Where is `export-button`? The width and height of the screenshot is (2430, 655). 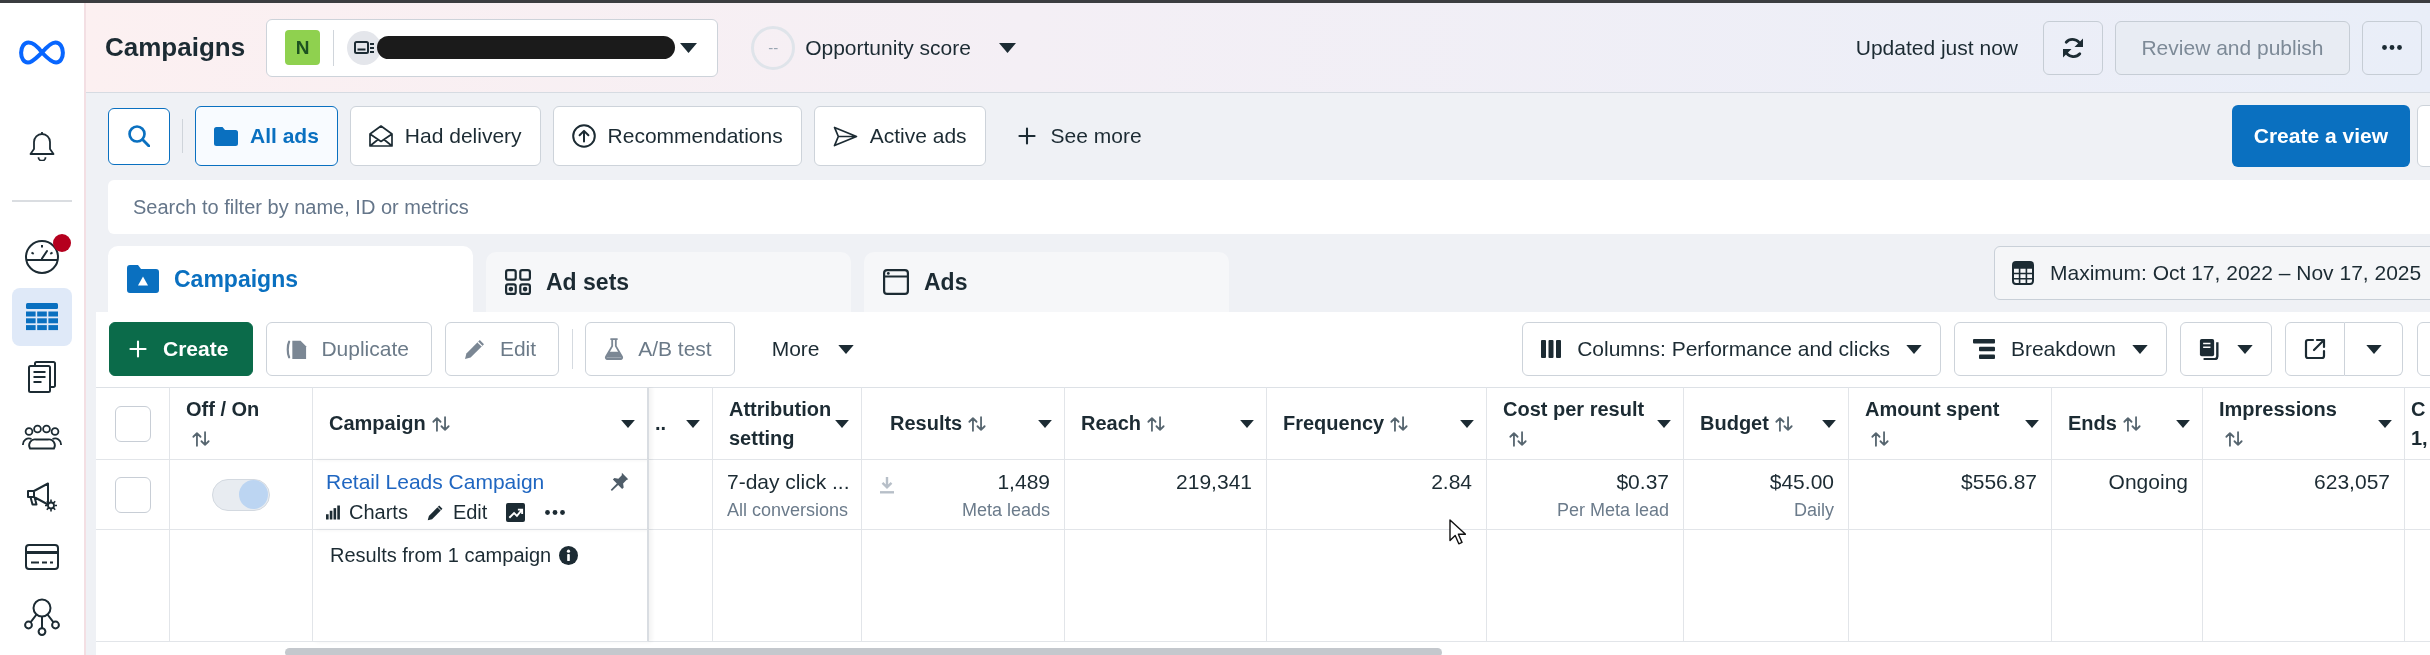 export-button is located at coordinates (2315, 349).